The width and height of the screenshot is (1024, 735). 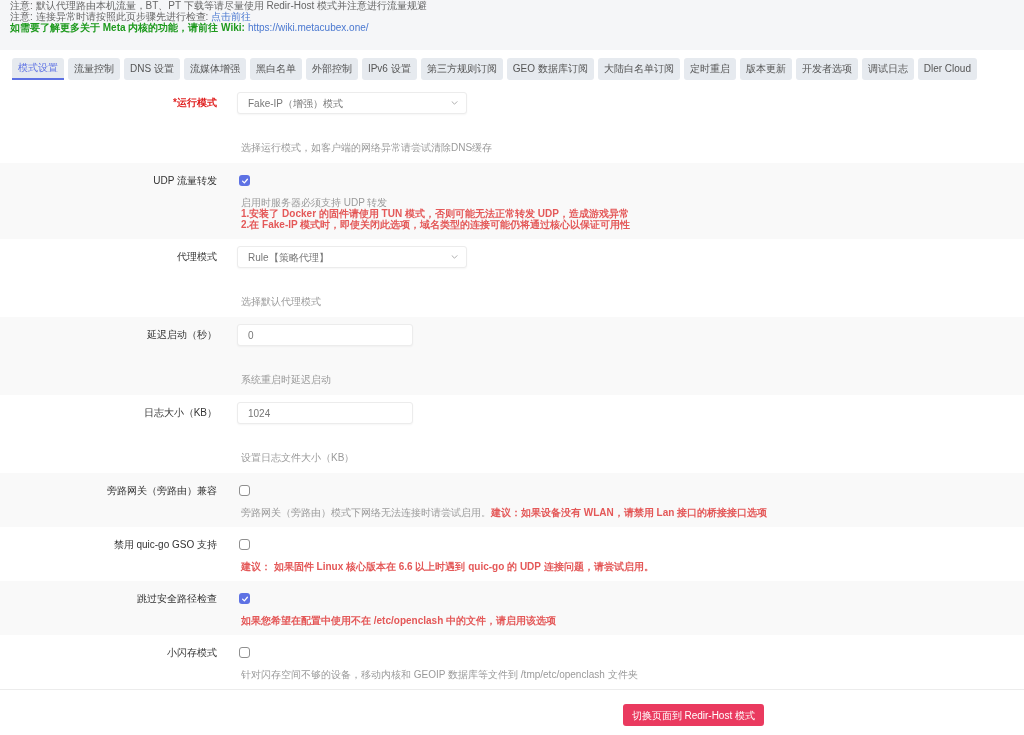 I want to click on tab: Dler Cloud, so click(x=947, y=69).